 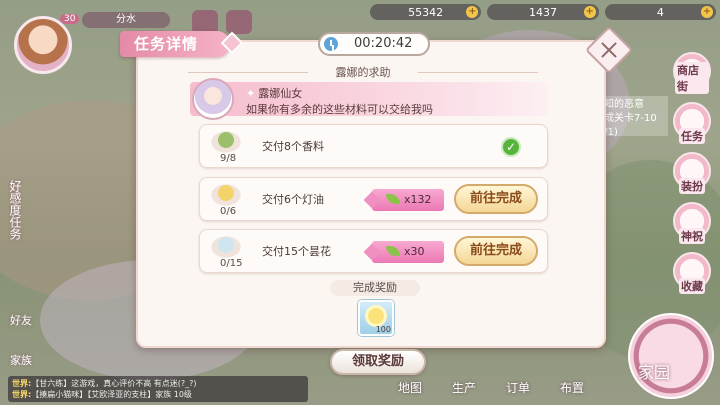 What do you see at coordinates (43, 45) in the screenshot?
I see `player-avatar` at bounding box center [43, 45].